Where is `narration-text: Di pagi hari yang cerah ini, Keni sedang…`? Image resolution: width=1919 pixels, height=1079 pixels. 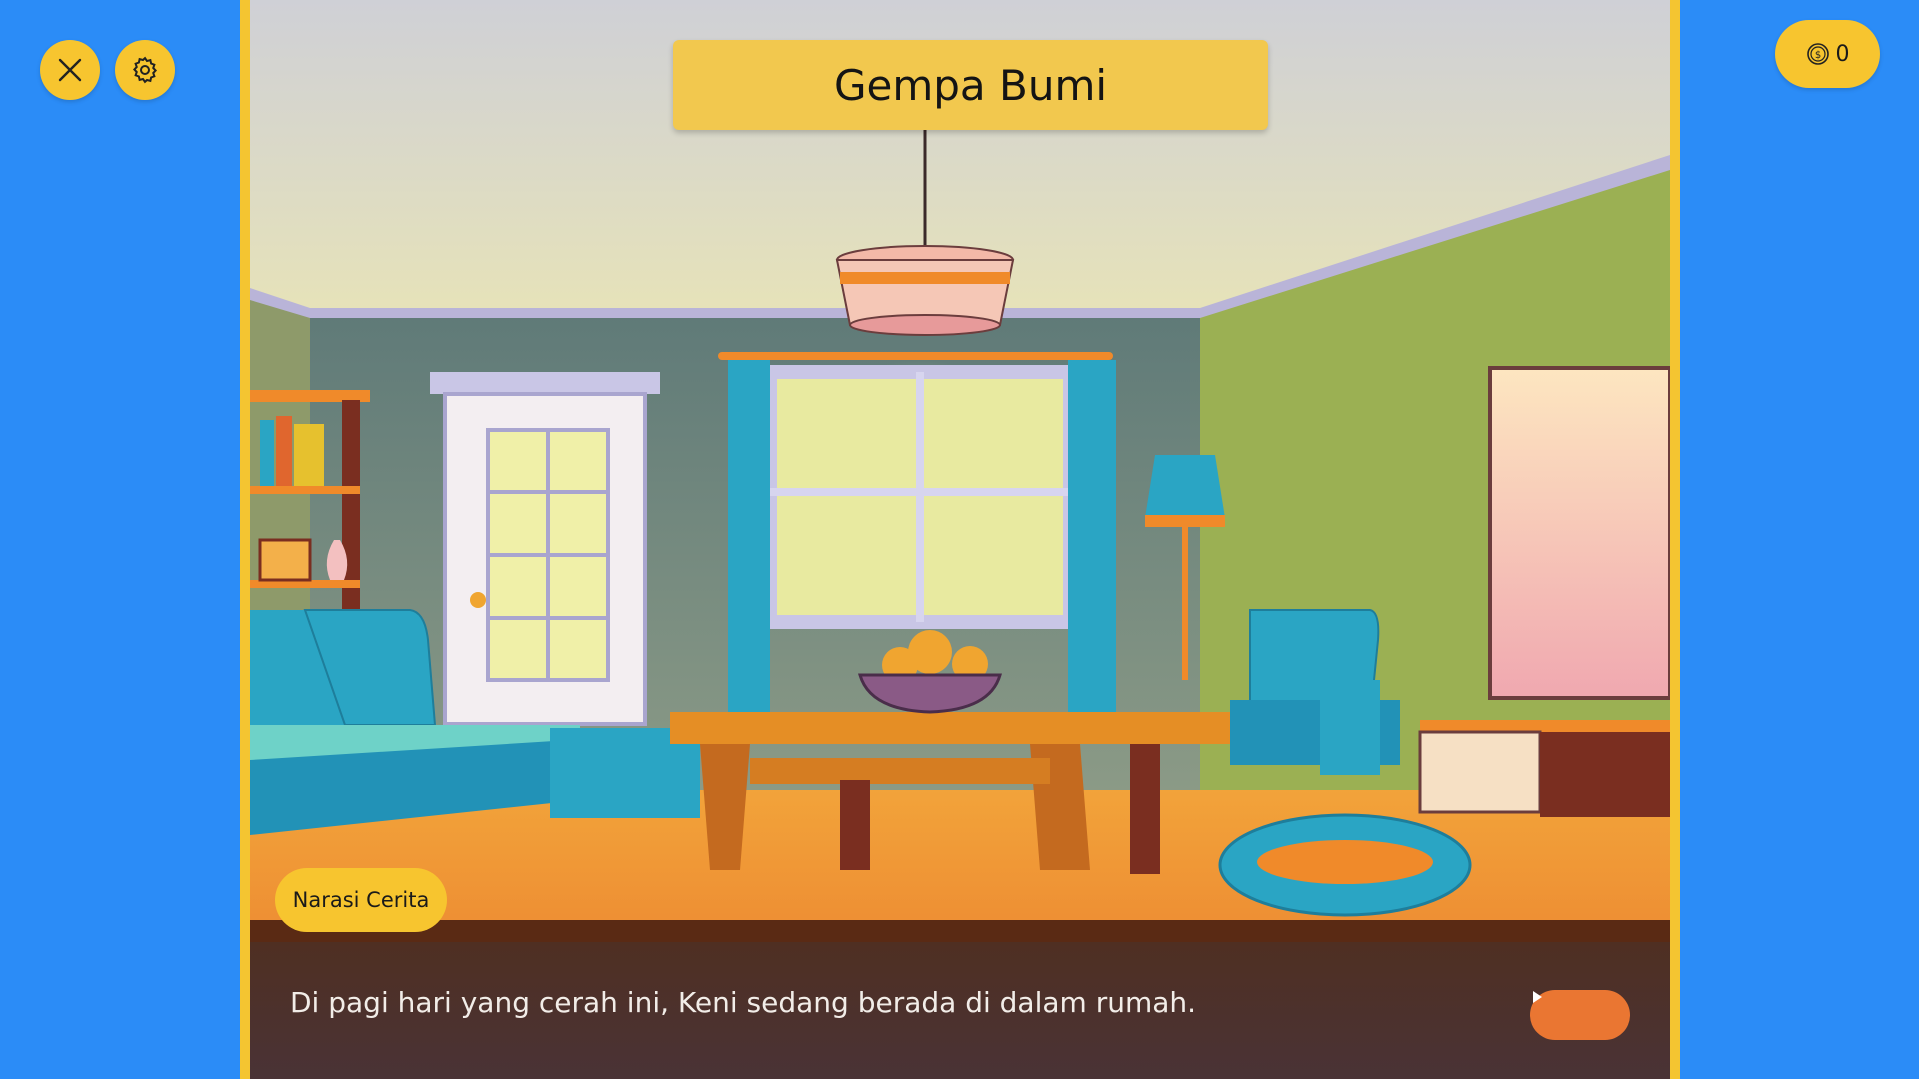
narration-text: Di pagi hari yang cerah ini, Keni sedang… is located at coordinates (743, 1002).